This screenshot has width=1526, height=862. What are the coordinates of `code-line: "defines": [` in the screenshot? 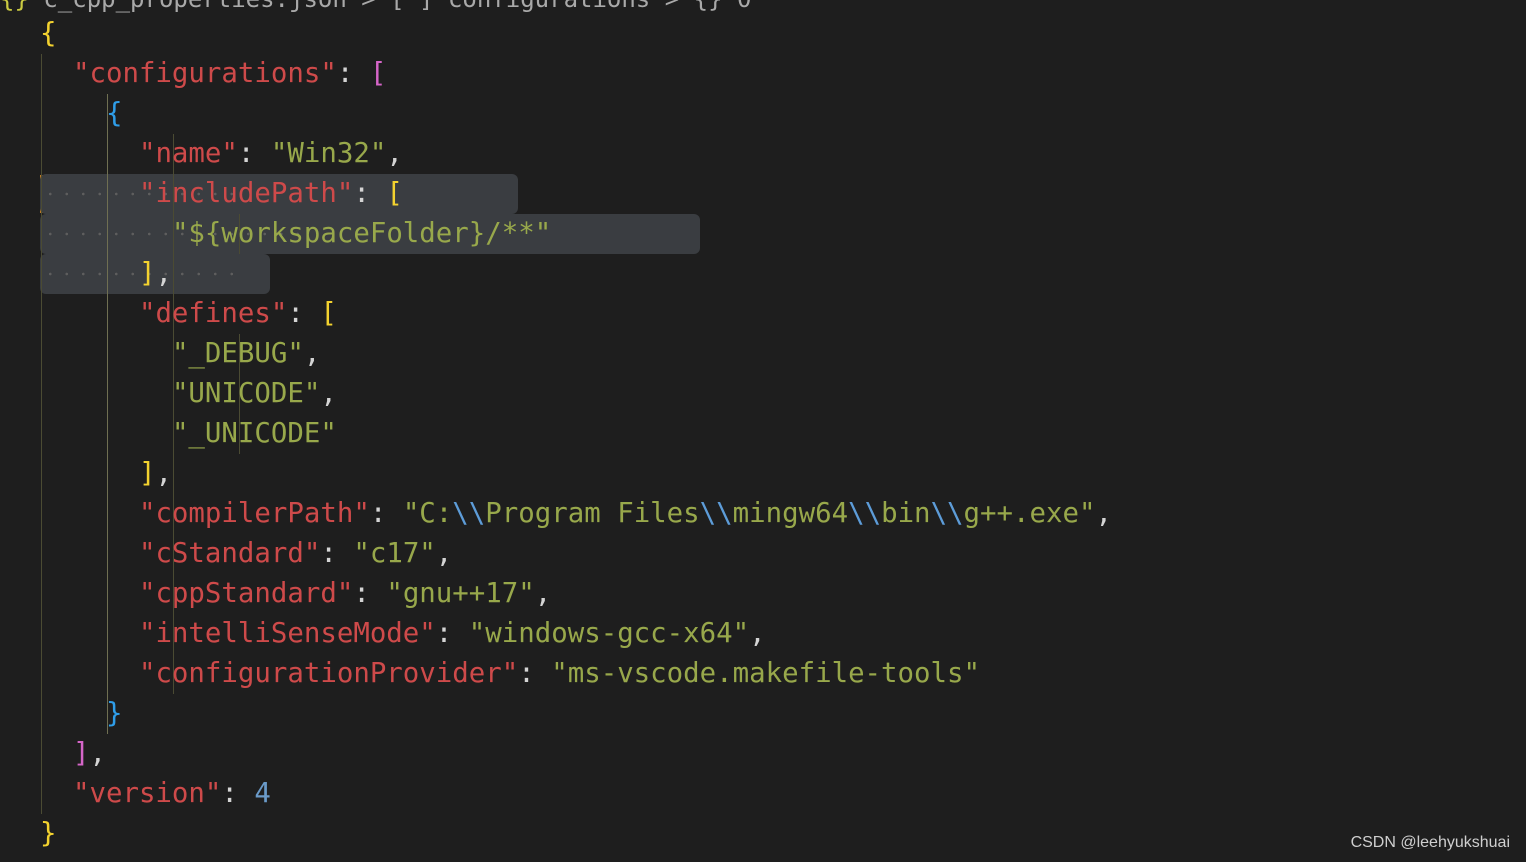 It's located at (237, 313).